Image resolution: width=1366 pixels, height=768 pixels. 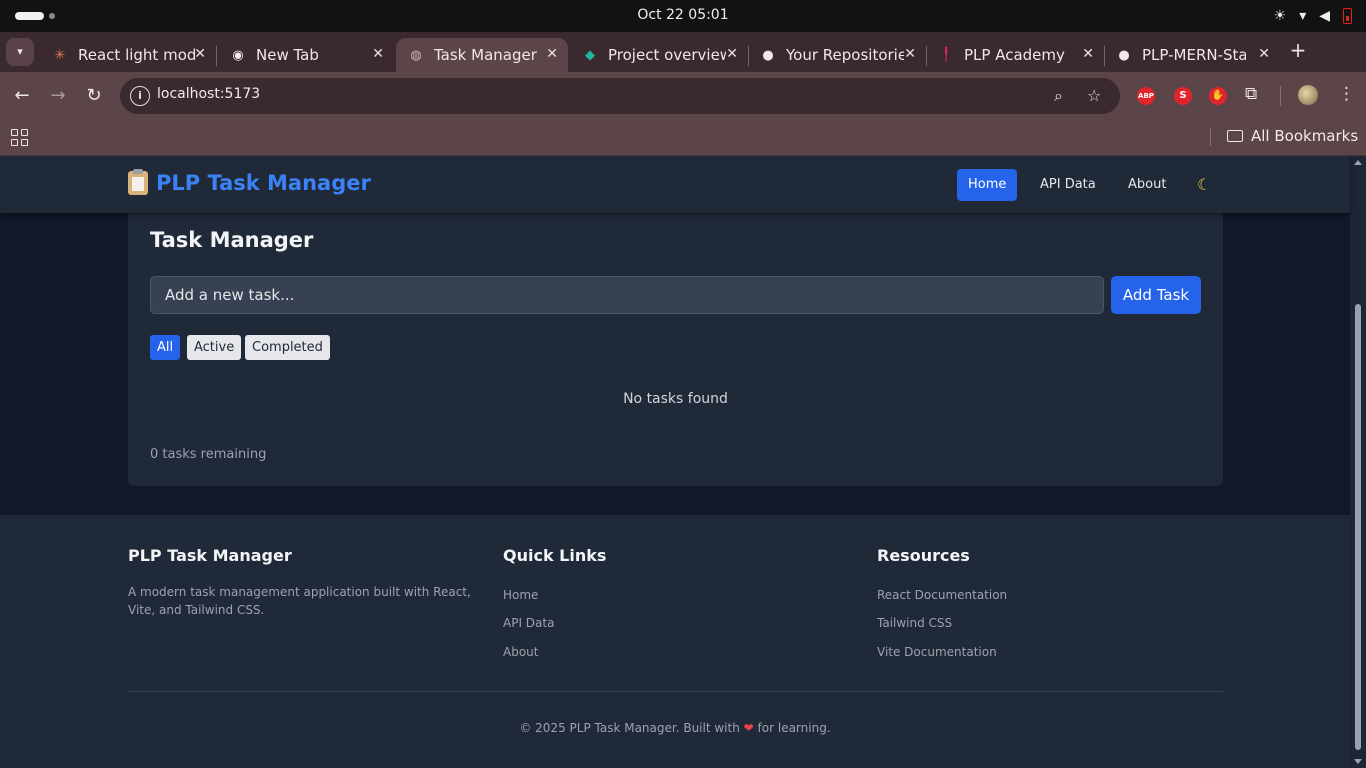 I want to click on s-extension-icon: S, so click(x=1183, y=96).